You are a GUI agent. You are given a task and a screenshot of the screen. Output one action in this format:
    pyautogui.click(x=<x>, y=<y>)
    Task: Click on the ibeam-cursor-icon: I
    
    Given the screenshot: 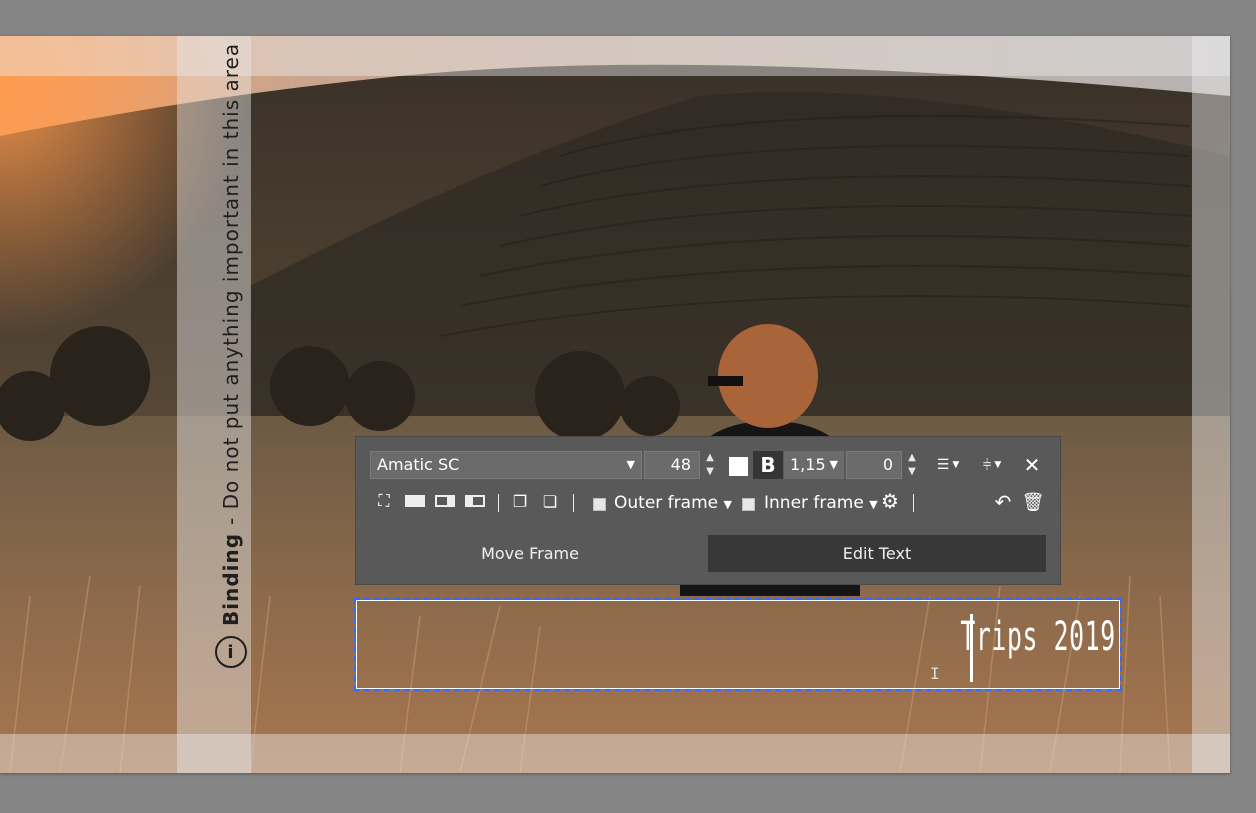 What is the action you would take?
    pyautogui.click(x=935, y=673)
    